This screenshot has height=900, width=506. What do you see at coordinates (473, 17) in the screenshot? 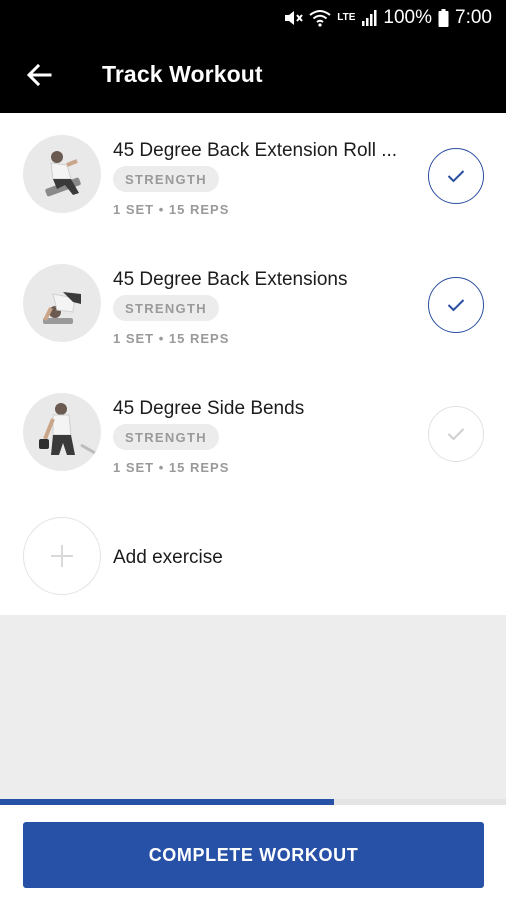
I see `clock: 7:00` at bounding box center [473, 17].